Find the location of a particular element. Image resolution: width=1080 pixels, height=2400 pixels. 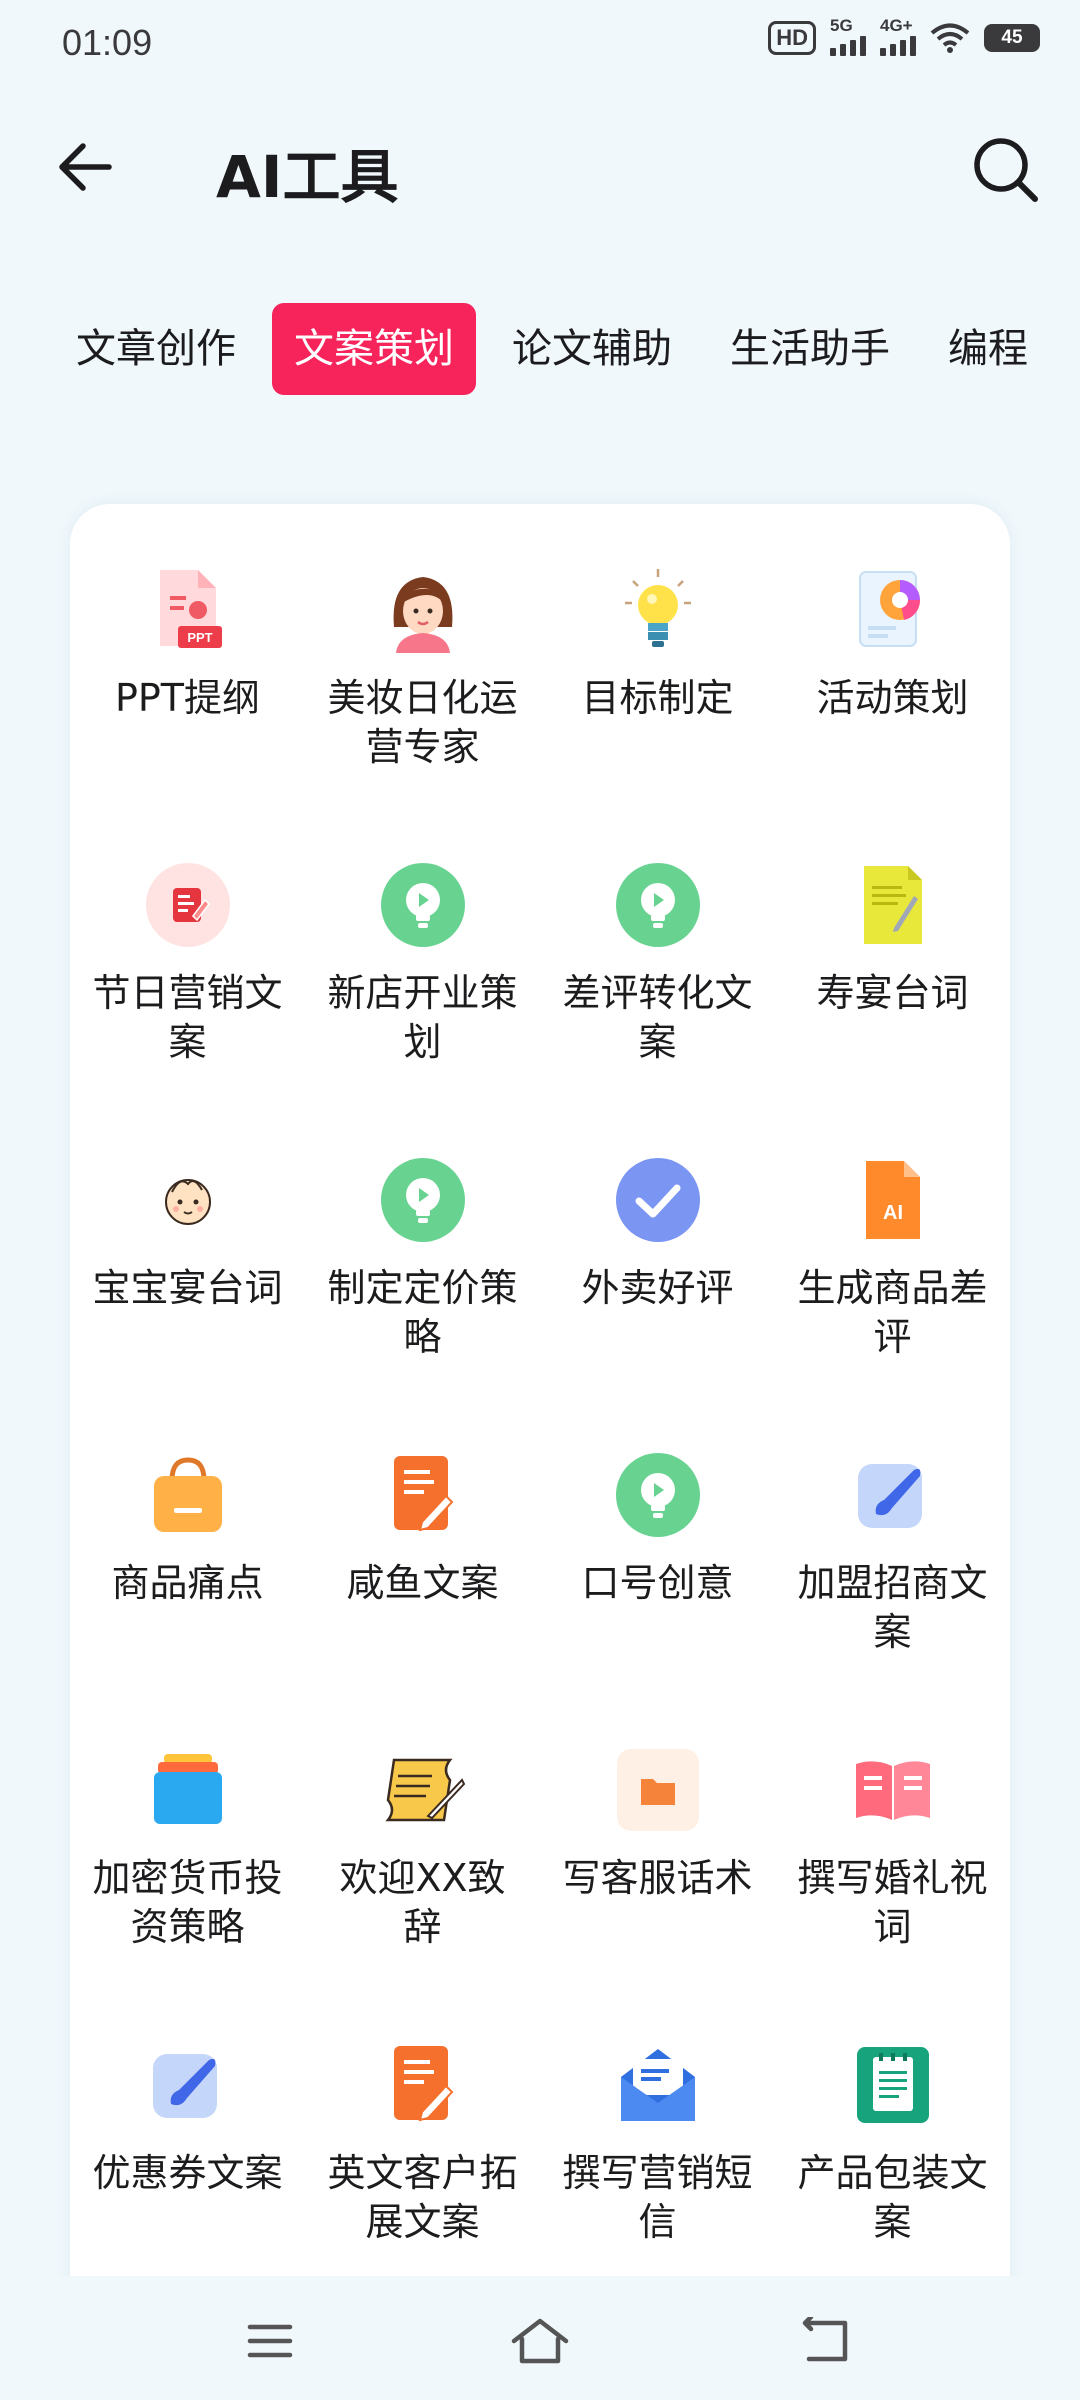

home-icon is located at coordinates (540, 2341).